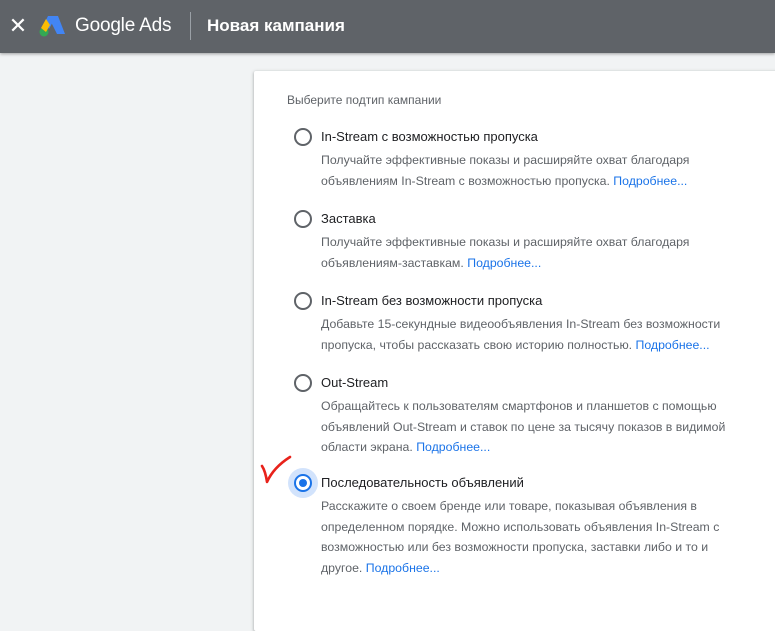  I want to click on google-ads-logo-icon, so click(52, 26).